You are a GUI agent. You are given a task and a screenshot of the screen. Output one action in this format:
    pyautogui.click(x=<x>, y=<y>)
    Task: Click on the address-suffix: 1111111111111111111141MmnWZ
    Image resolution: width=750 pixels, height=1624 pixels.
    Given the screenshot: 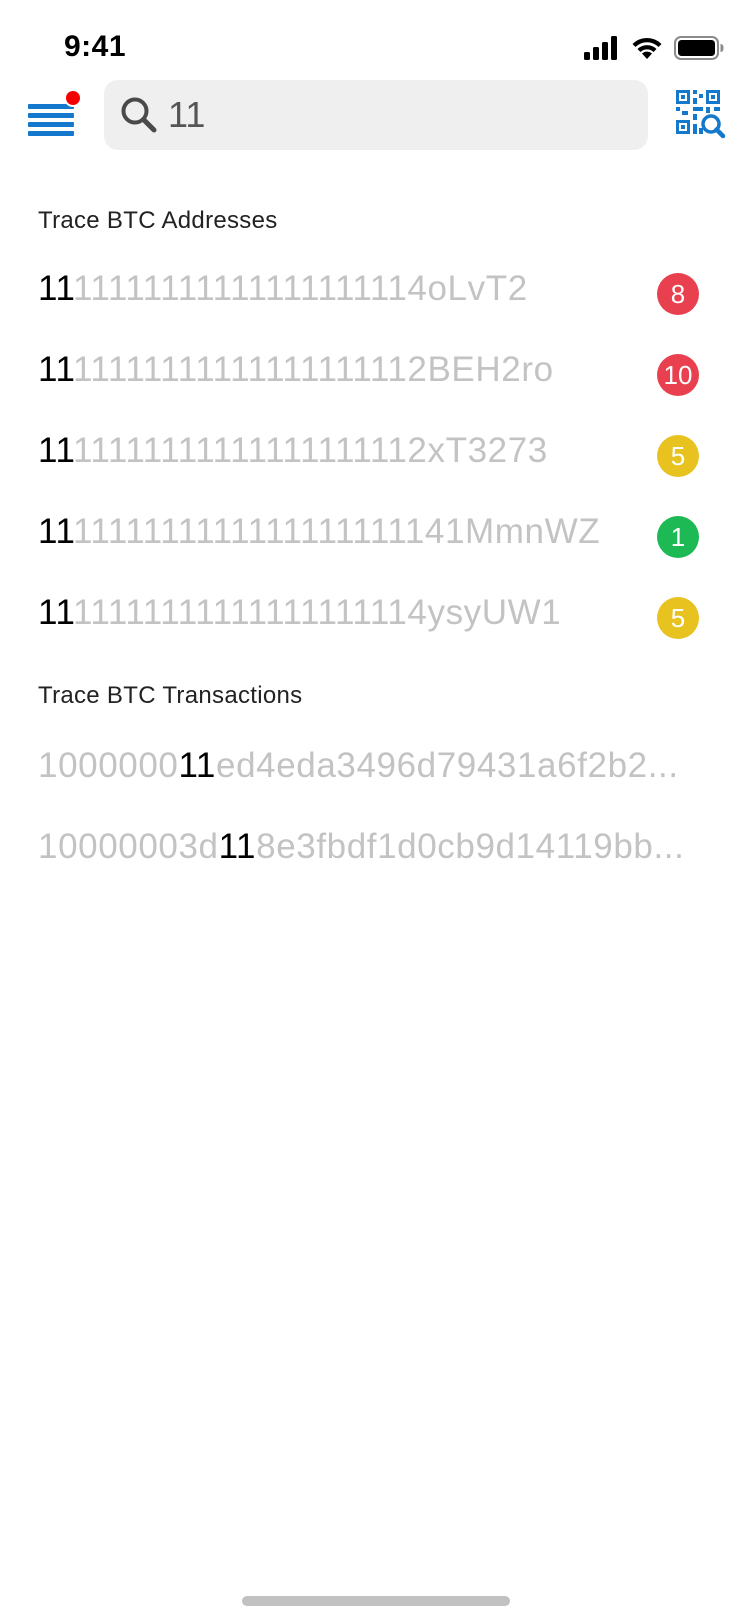 What is the action you would take?
    pyautogui.click(x=336, y=531)
    